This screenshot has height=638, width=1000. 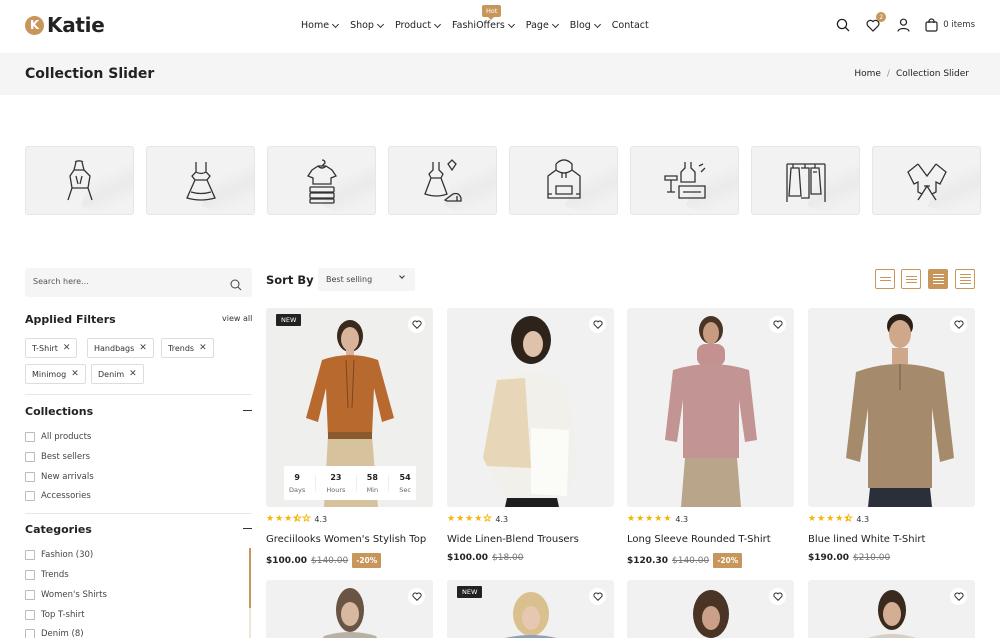 I want to click on filter-tag: Minimog ✕, so click(x=55, y=374).